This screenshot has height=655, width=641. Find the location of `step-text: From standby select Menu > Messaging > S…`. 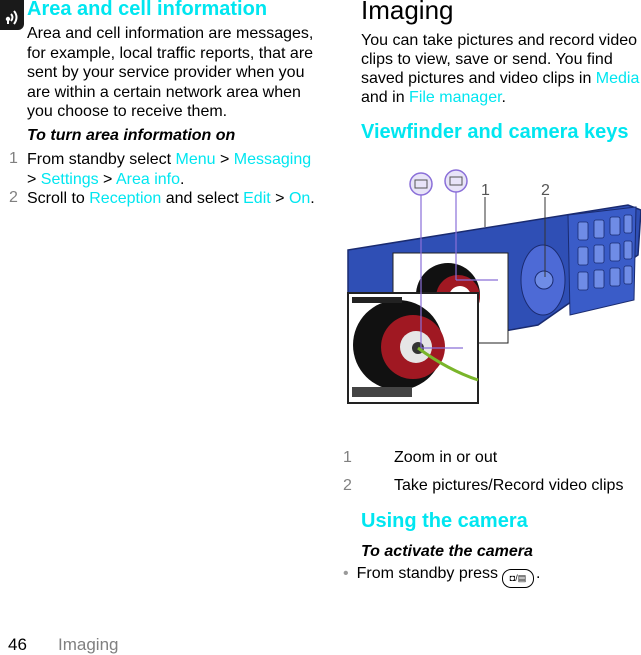

step-text: From standby select Menu > Messaging > S… is located at coordinates (172, 169).